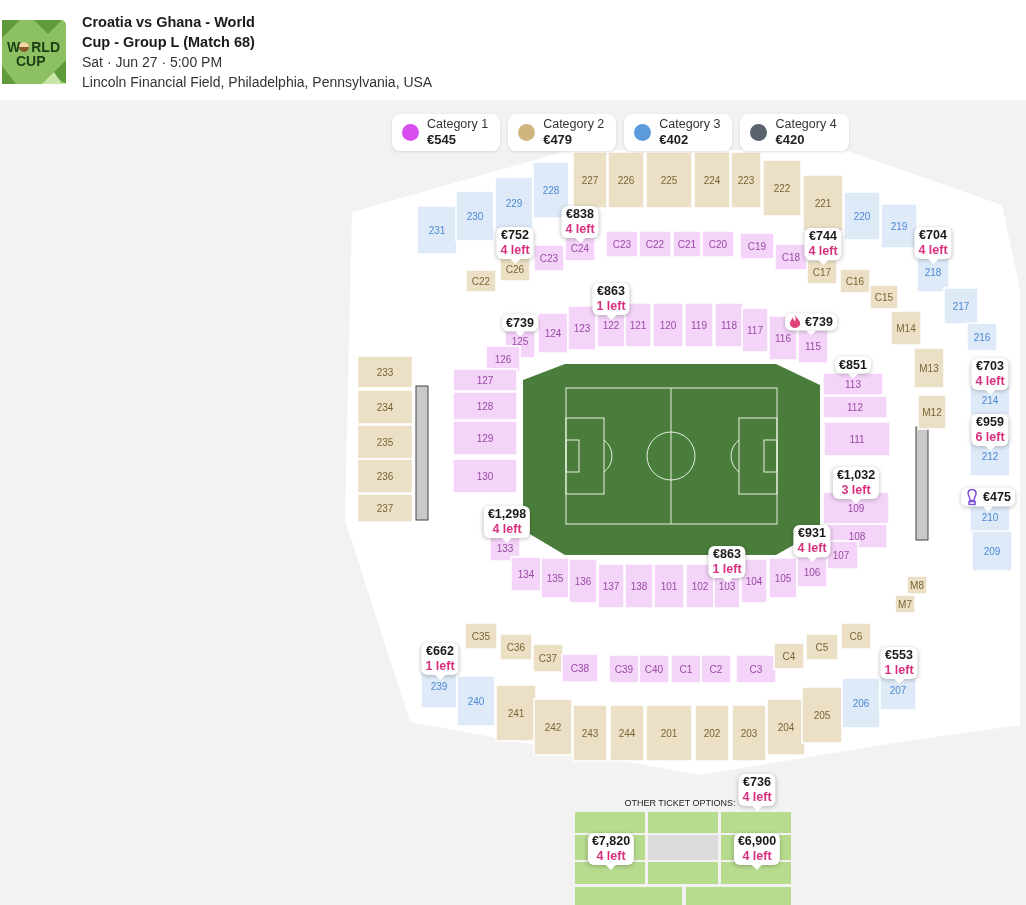 This screenshot has height=905, width=1026. Describe the element at coordinates (856, 475) in the screenshot. I see `price-label: €1,032` at that location.